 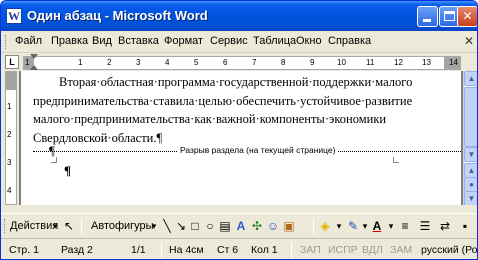 I want to click on status-line: Ст 6, so click(x=227, y=250).